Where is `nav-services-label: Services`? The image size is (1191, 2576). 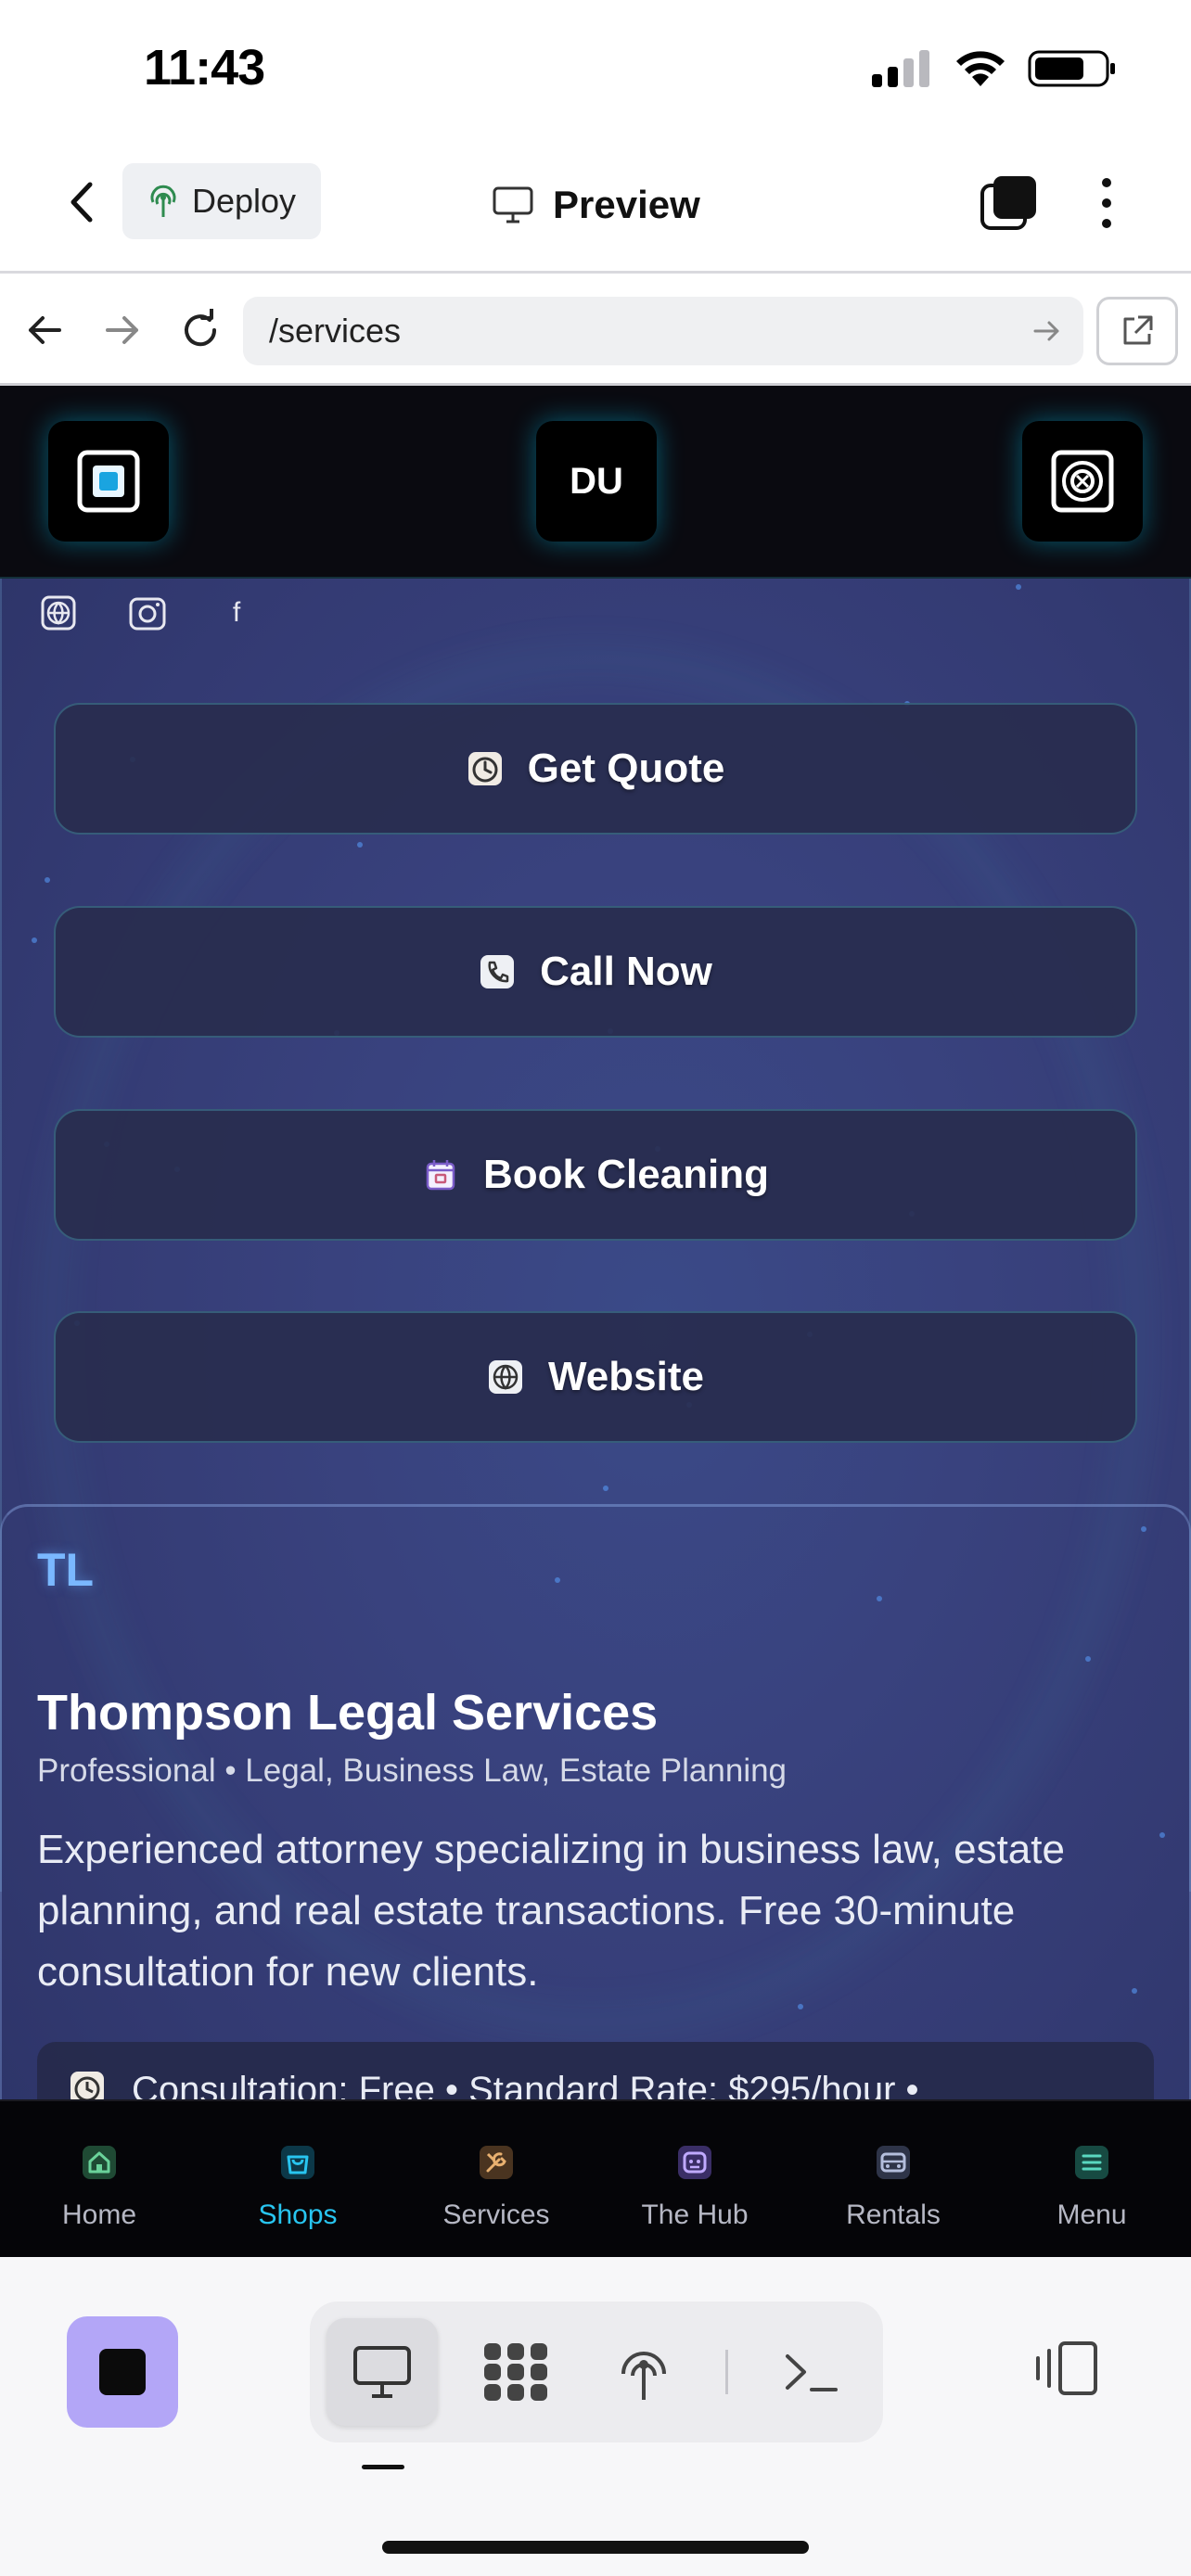
nav-services-label: Services is located at coordinates (496, 2215).